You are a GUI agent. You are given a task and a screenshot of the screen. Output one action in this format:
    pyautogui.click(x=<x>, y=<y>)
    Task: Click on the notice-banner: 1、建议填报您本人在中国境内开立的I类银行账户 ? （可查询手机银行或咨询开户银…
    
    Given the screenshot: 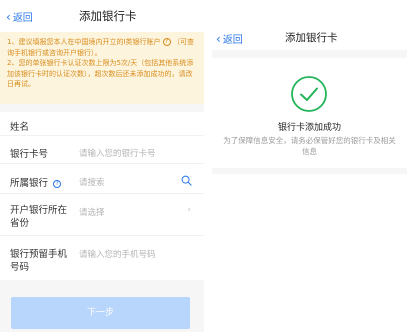 What is the action you would take?
    pyautogui.click(x=102, y=68)
    